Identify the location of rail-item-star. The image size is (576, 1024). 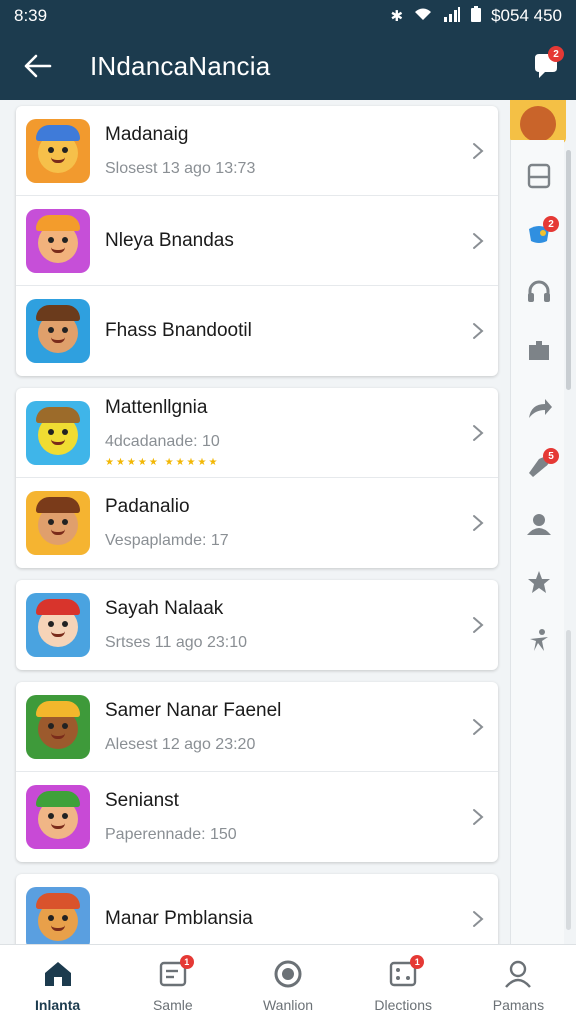
(539, 584).